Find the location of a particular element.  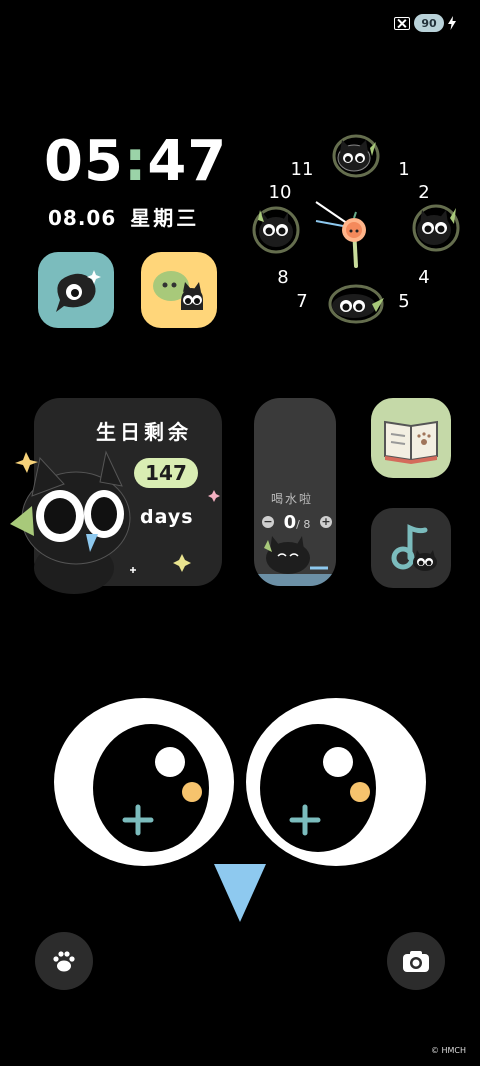

water-total: / 8 is located at coordinates (303, 524).